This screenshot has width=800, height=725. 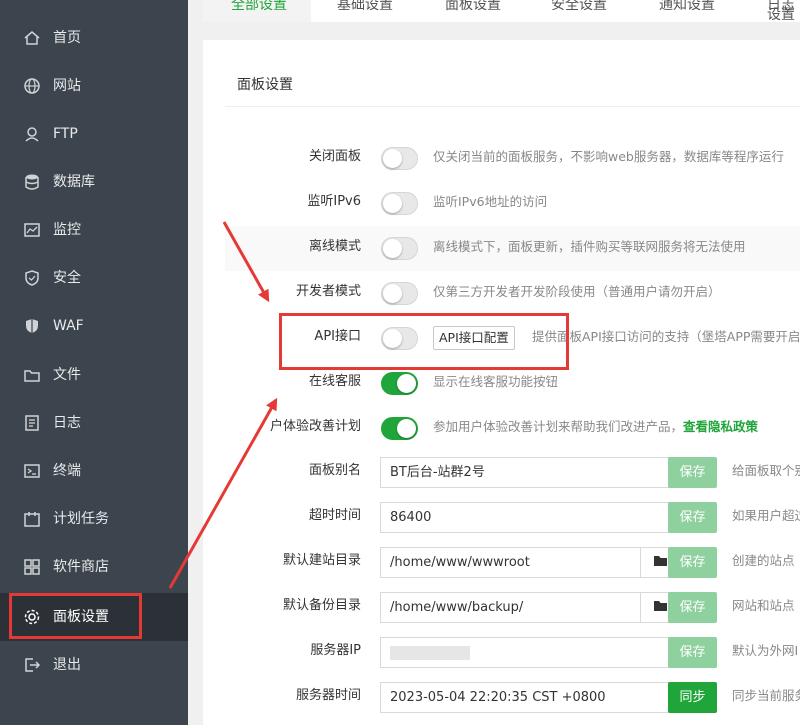 I want to click on sidebar-item-security: 安全, so click(x=94, y=278).